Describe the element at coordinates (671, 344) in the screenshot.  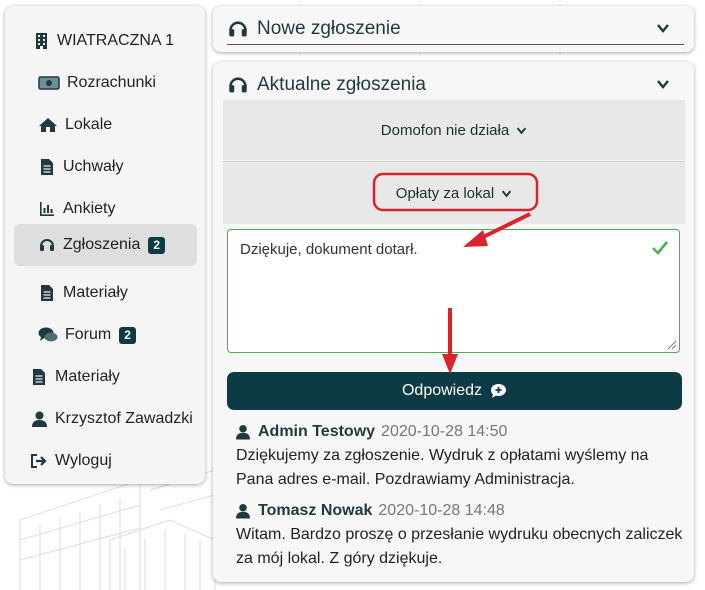
I see `resize-handle-icon` at that location.